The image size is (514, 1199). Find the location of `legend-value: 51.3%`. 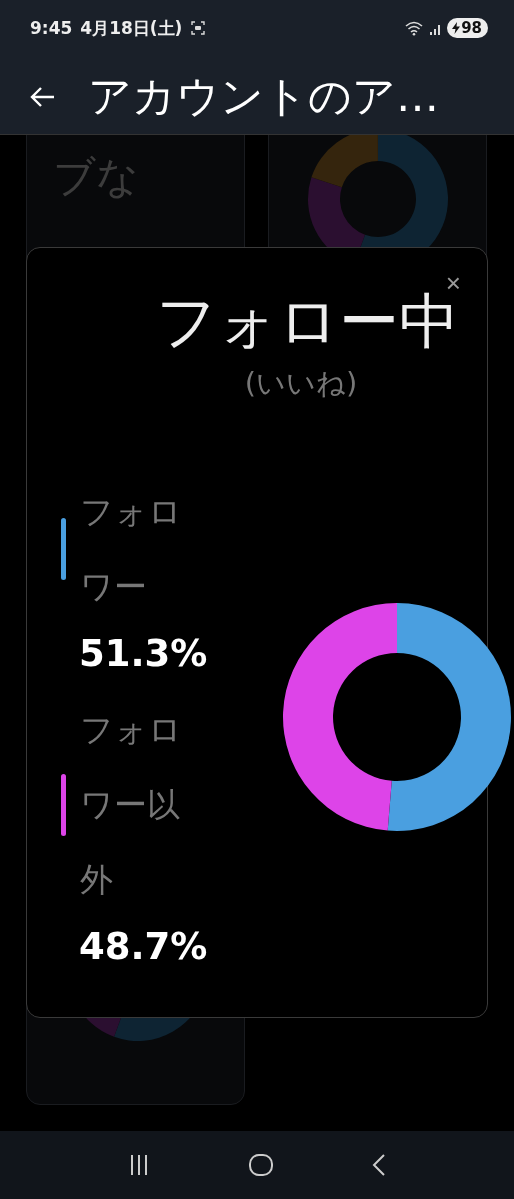

legend-value: 51.3% is located at coordinates (143, 654).